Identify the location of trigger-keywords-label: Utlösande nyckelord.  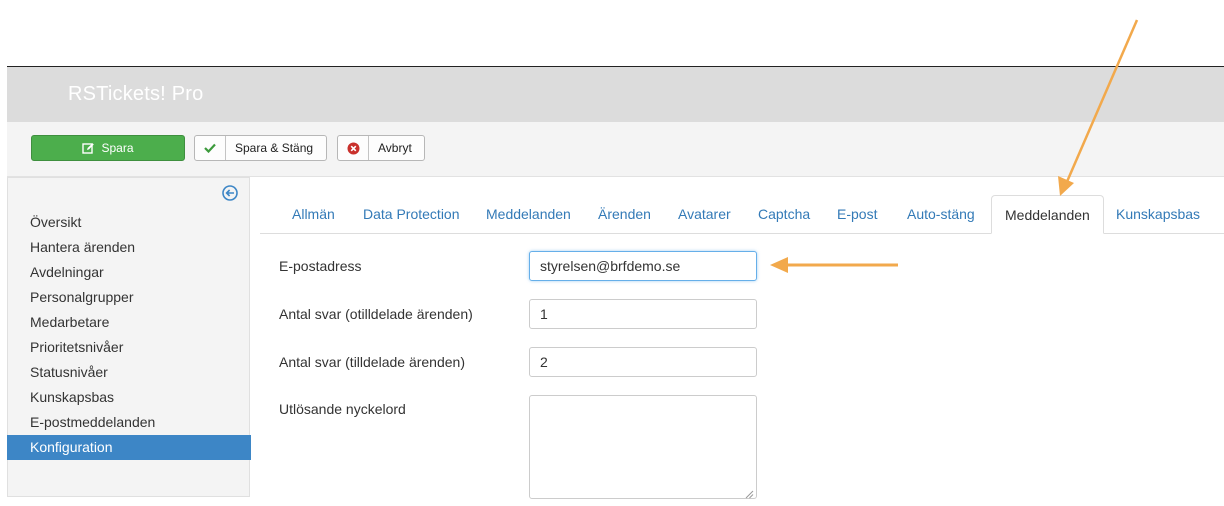
(342, 409).